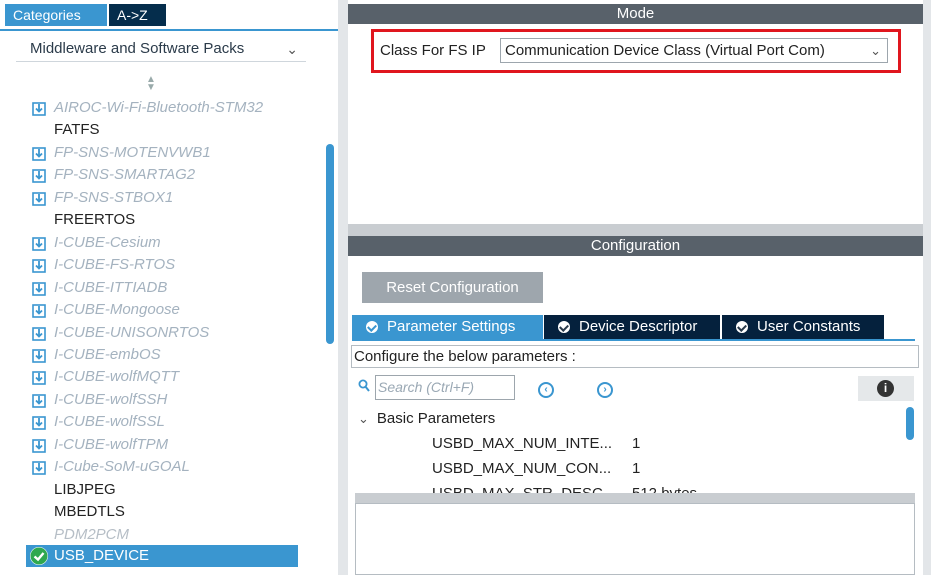 This screenshot has height=575, width=931. Describe the element at coordinates (433, 50) in the screenshot. I see `class-for-fs-ip-label: Class For FS IP` at that location.